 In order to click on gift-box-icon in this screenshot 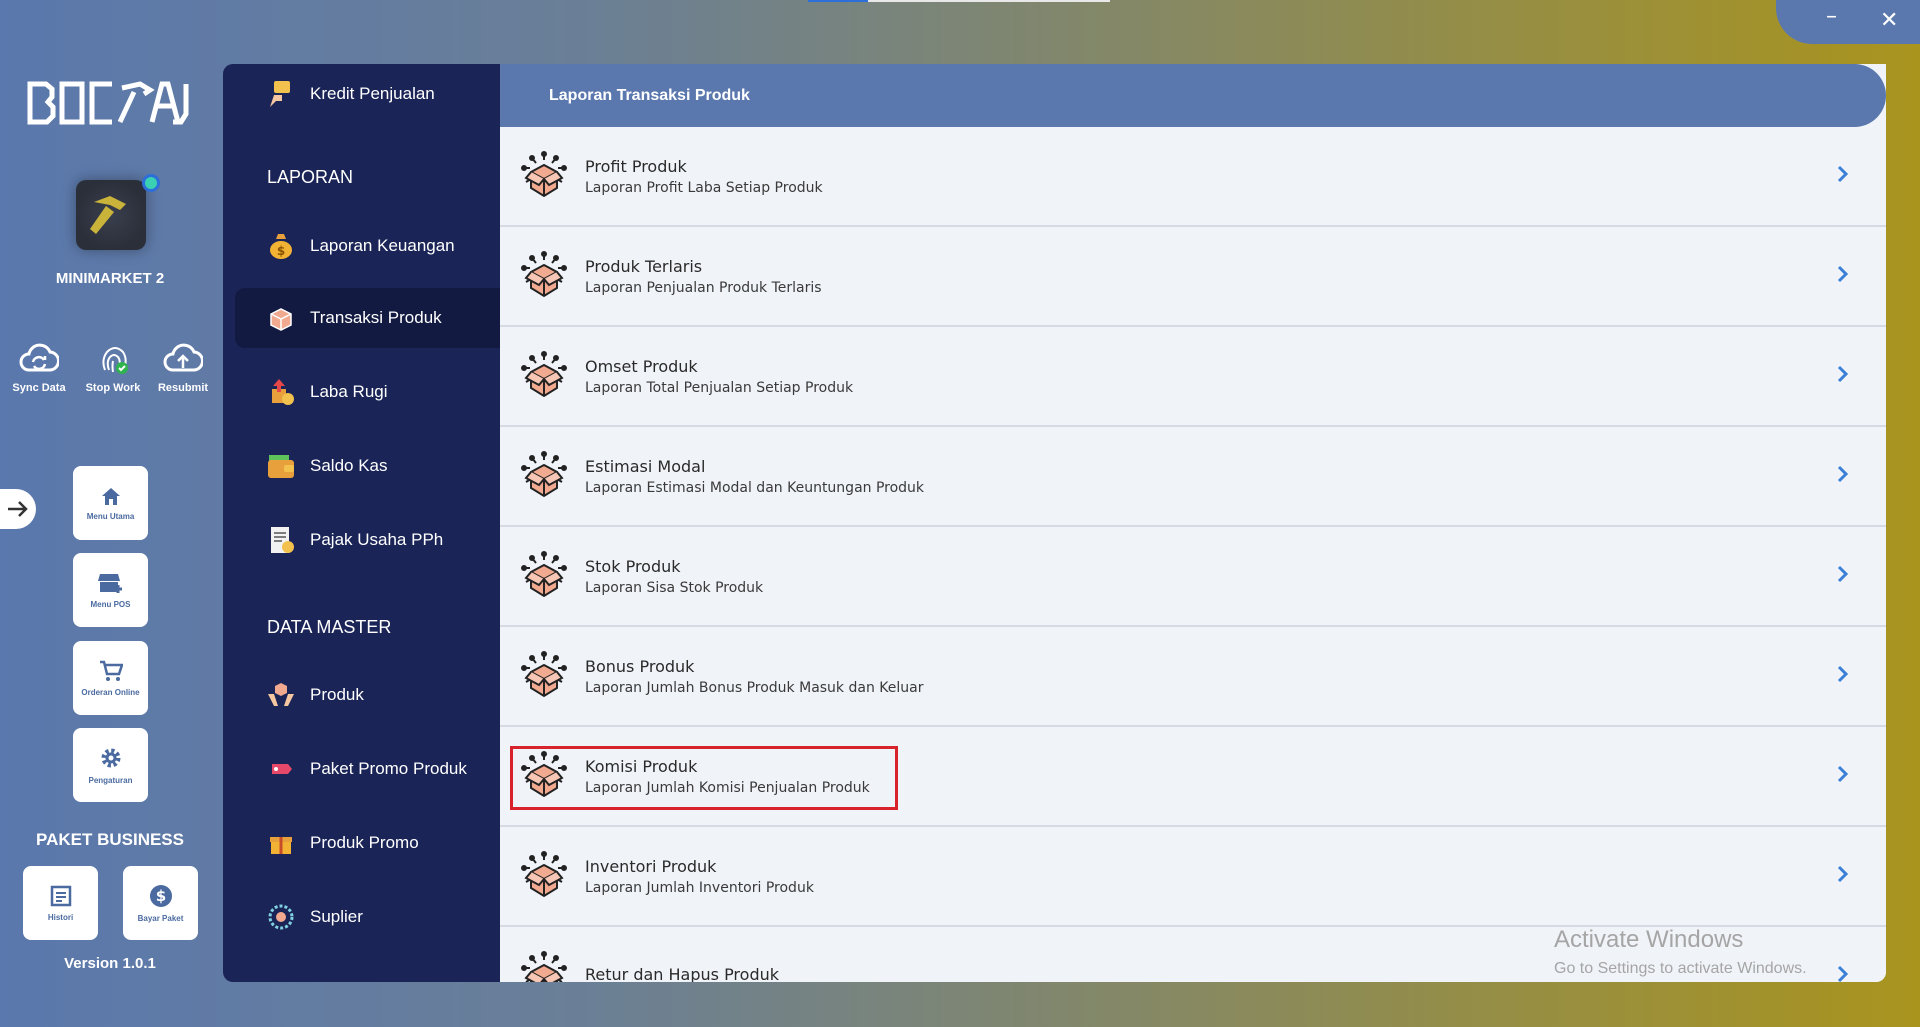, I will do `click(281, 843)`.